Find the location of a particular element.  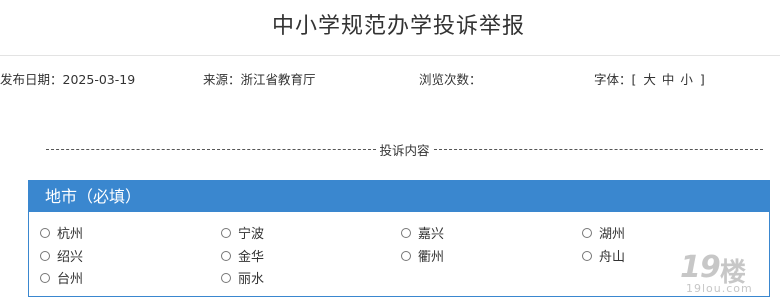

radio-option-huzhou: 湖州 is located at coordinates (603, 232).